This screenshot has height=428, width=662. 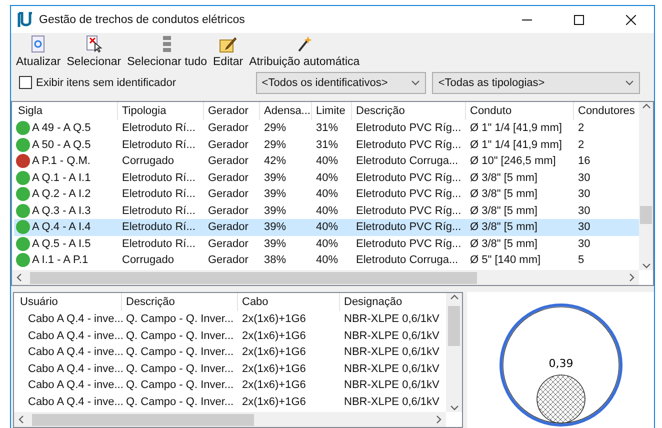 I want to click on column-header: Usuário, so click(x=69, y=302).